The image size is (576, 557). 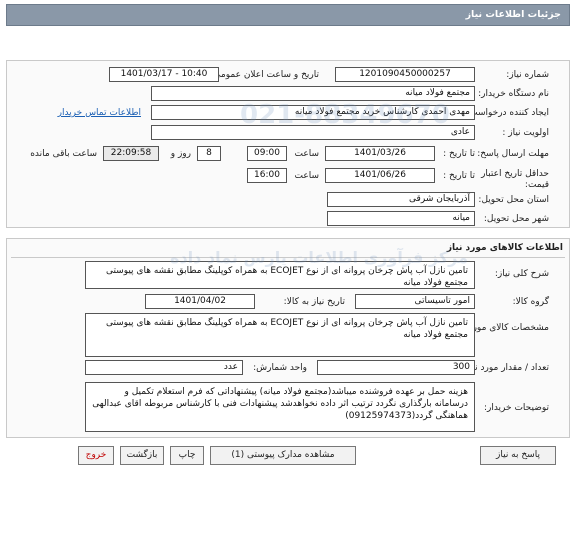 I want to click on window-titlebar: جزئیات اطلاعات نیاز, so click(x=288, y=15).